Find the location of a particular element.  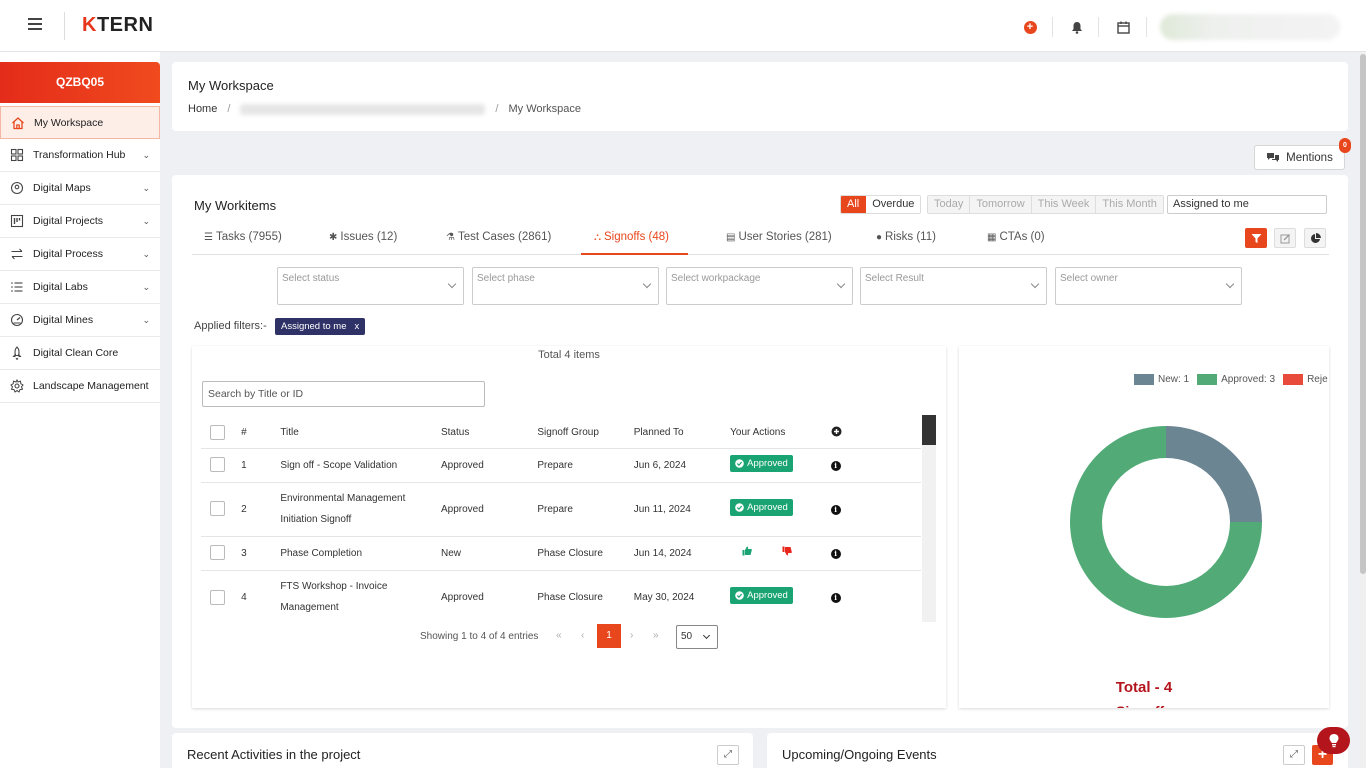

calendar-icon is located at coordinates (1123, 27).